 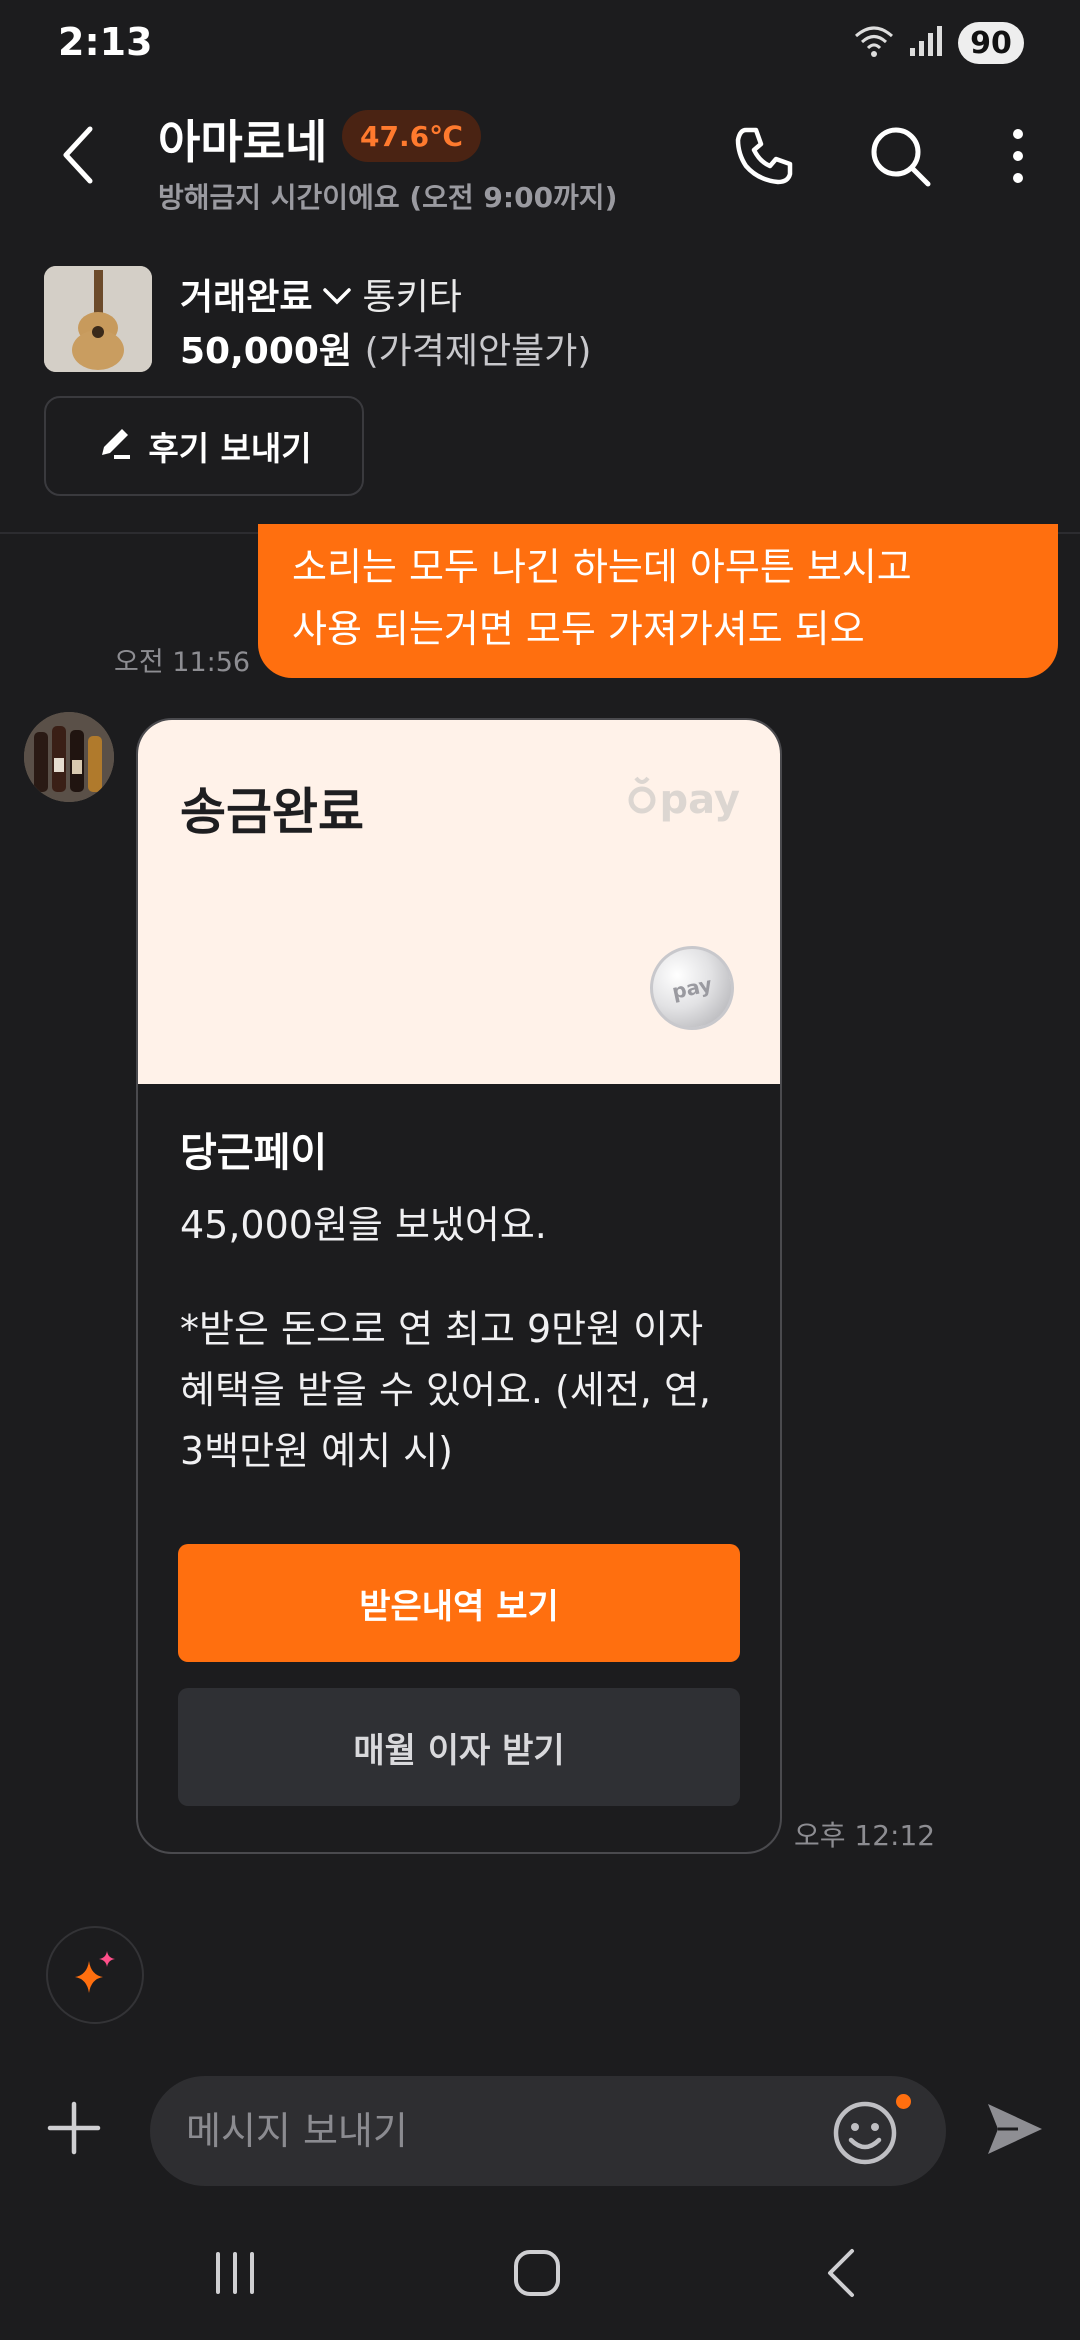 I want to click on coin-icon: pay, so click(x=692, y=988).